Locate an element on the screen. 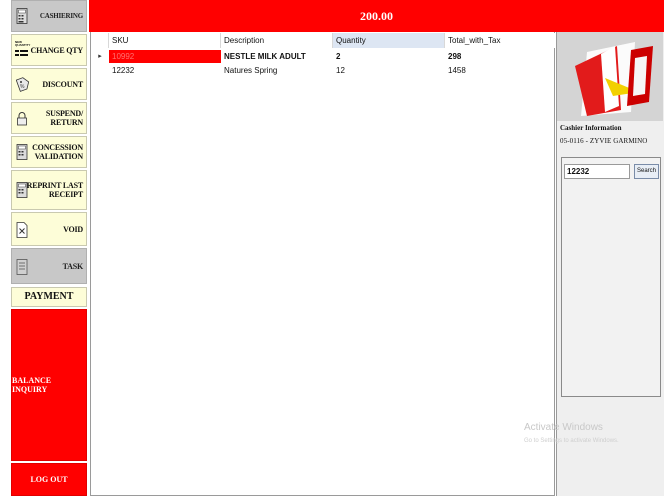 The height and width of the screenshot is (500, 664). log-out-button: LOG OUT is located at coordinates (49, 479).